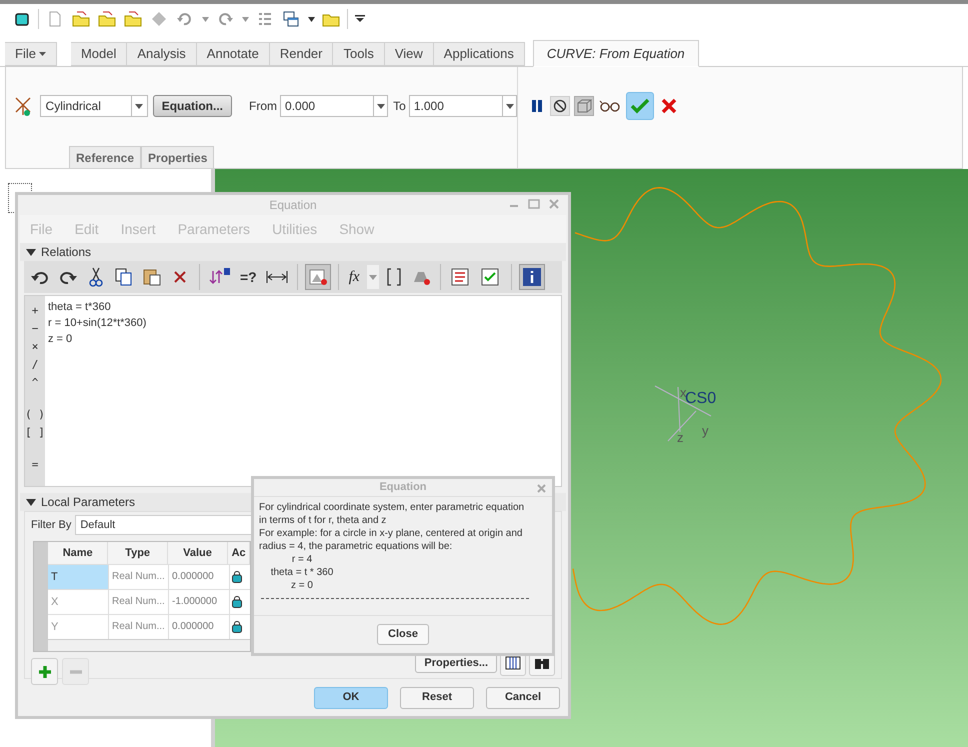 This screenshot has width=968, height=747. Describe the element at coordinates (680, 437) in the screenshot. I see `axis-label: z` at that location.